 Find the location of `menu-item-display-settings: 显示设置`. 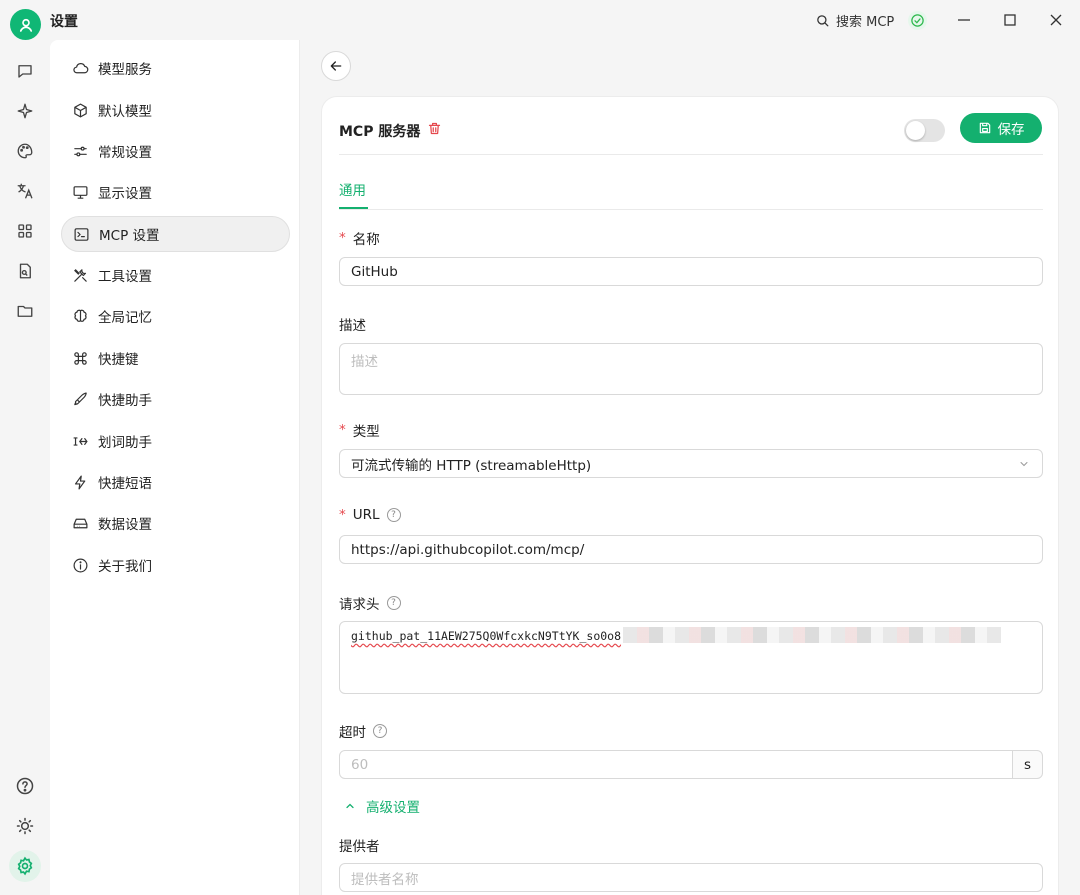

menu-item-display-settings: 显示设置 is located at coordinates (175, 192).